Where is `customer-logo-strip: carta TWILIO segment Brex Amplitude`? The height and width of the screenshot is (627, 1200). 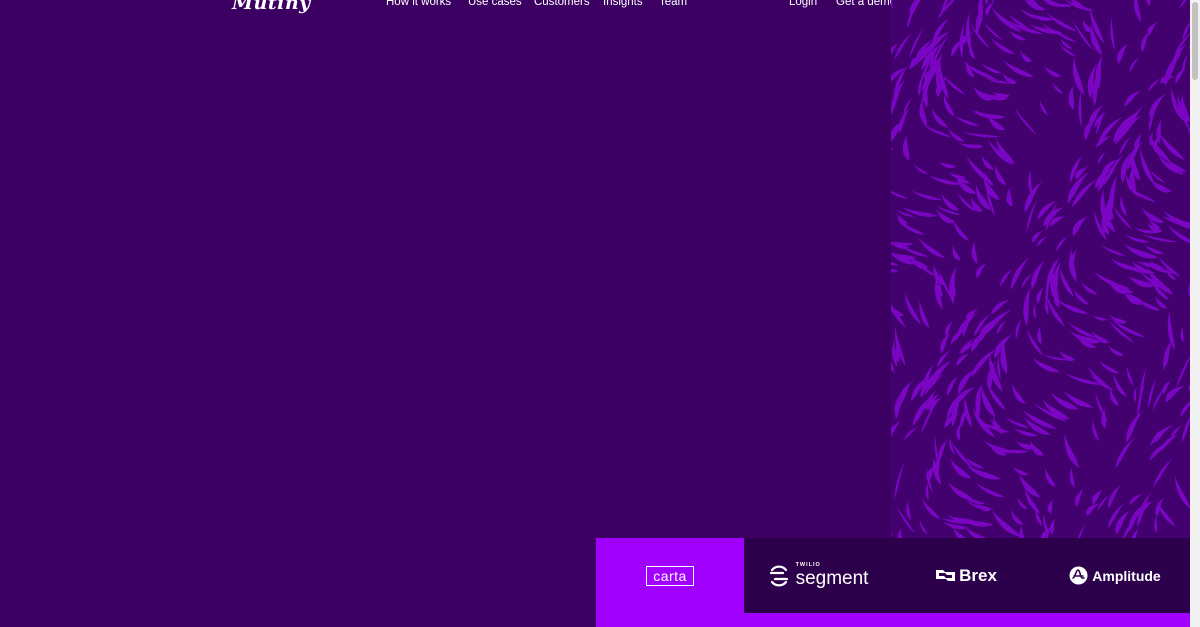
customer-logo-strip: carta TWILIO segment Brex Amplitude is located at coordinates (893, 582).